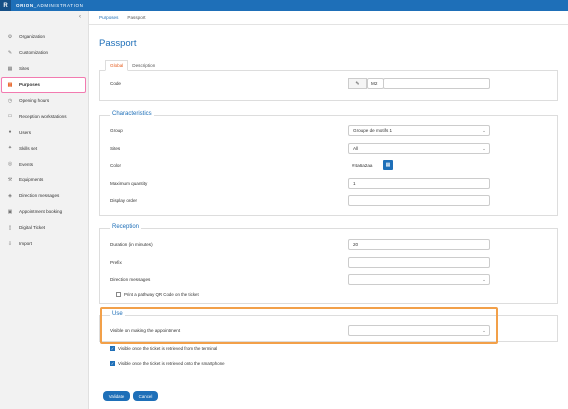  Describe the element at coordinates (32, 228) in the screenshot. I see `sidebar-item-label: Digital Ticket` at that location.